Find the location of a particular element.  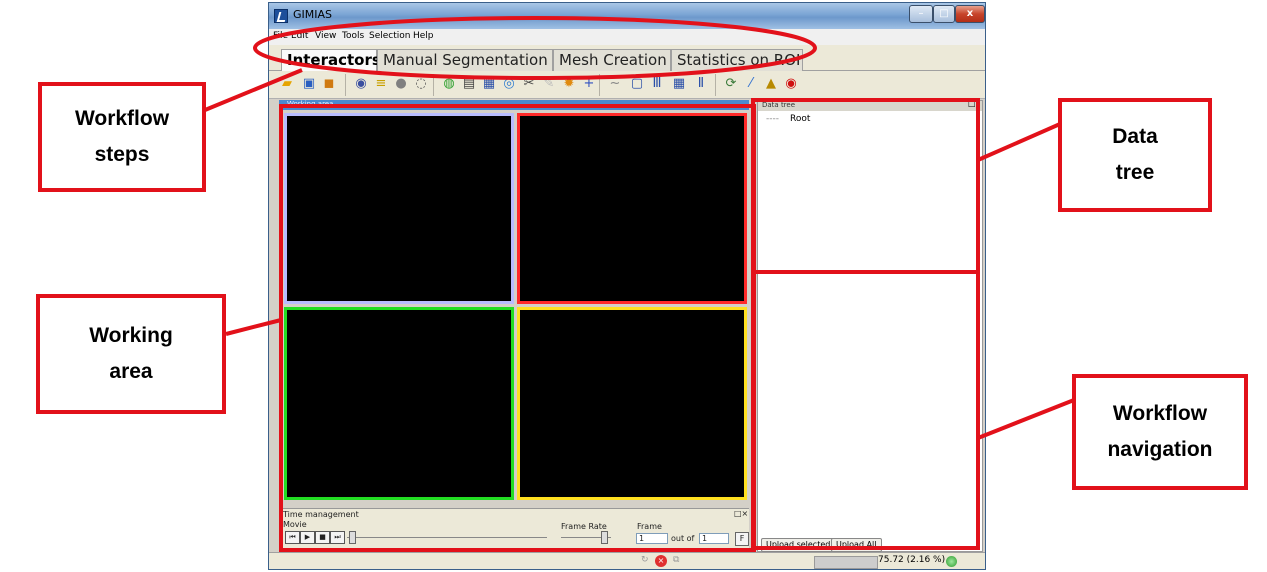

callout-workflow-steps: Workflow steps is located at coordinates (122, 137).